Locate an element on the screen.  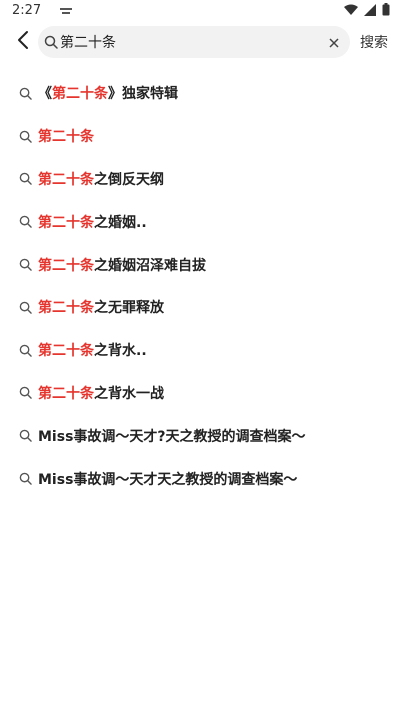
status-icons is located at coordinates (367, 11).